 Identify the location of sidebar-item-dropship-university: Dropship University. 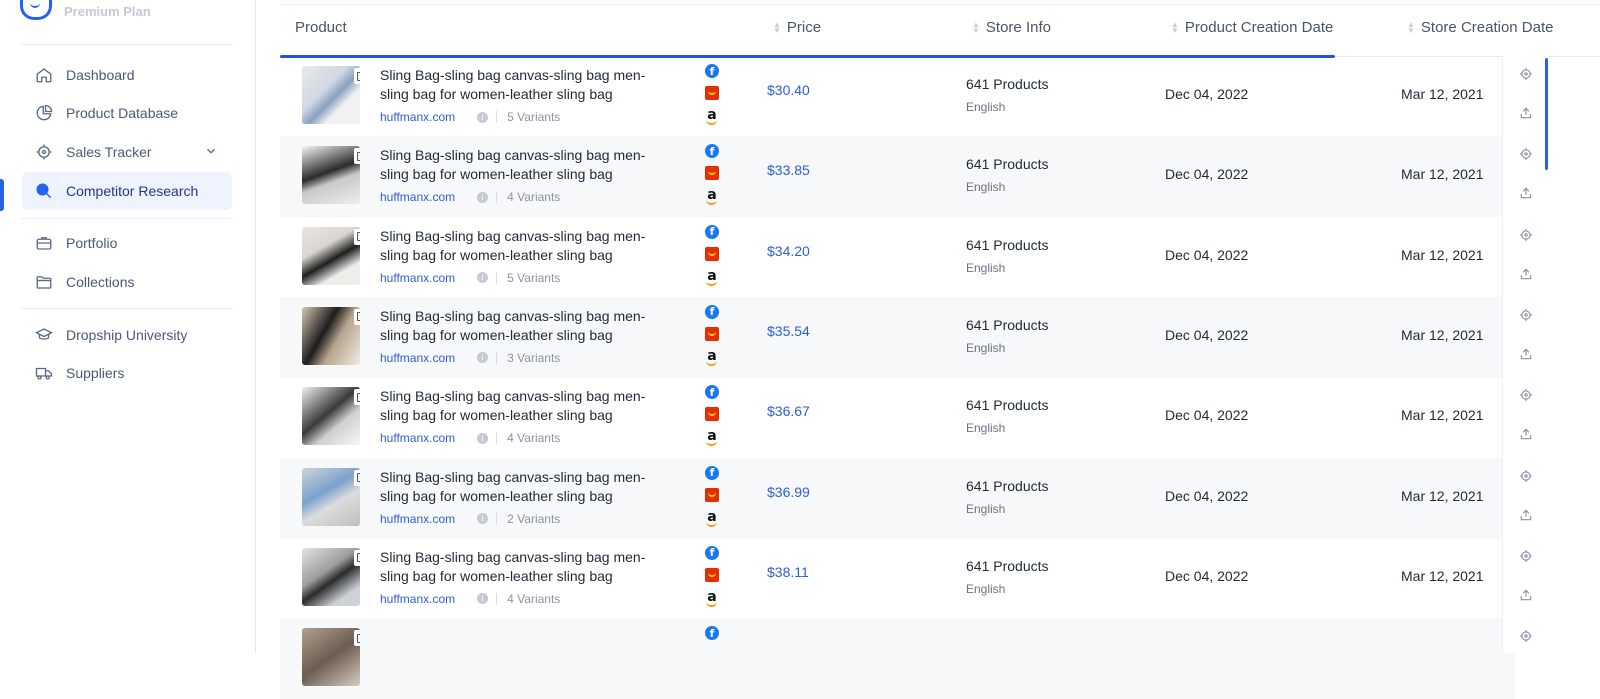
(127, 335).